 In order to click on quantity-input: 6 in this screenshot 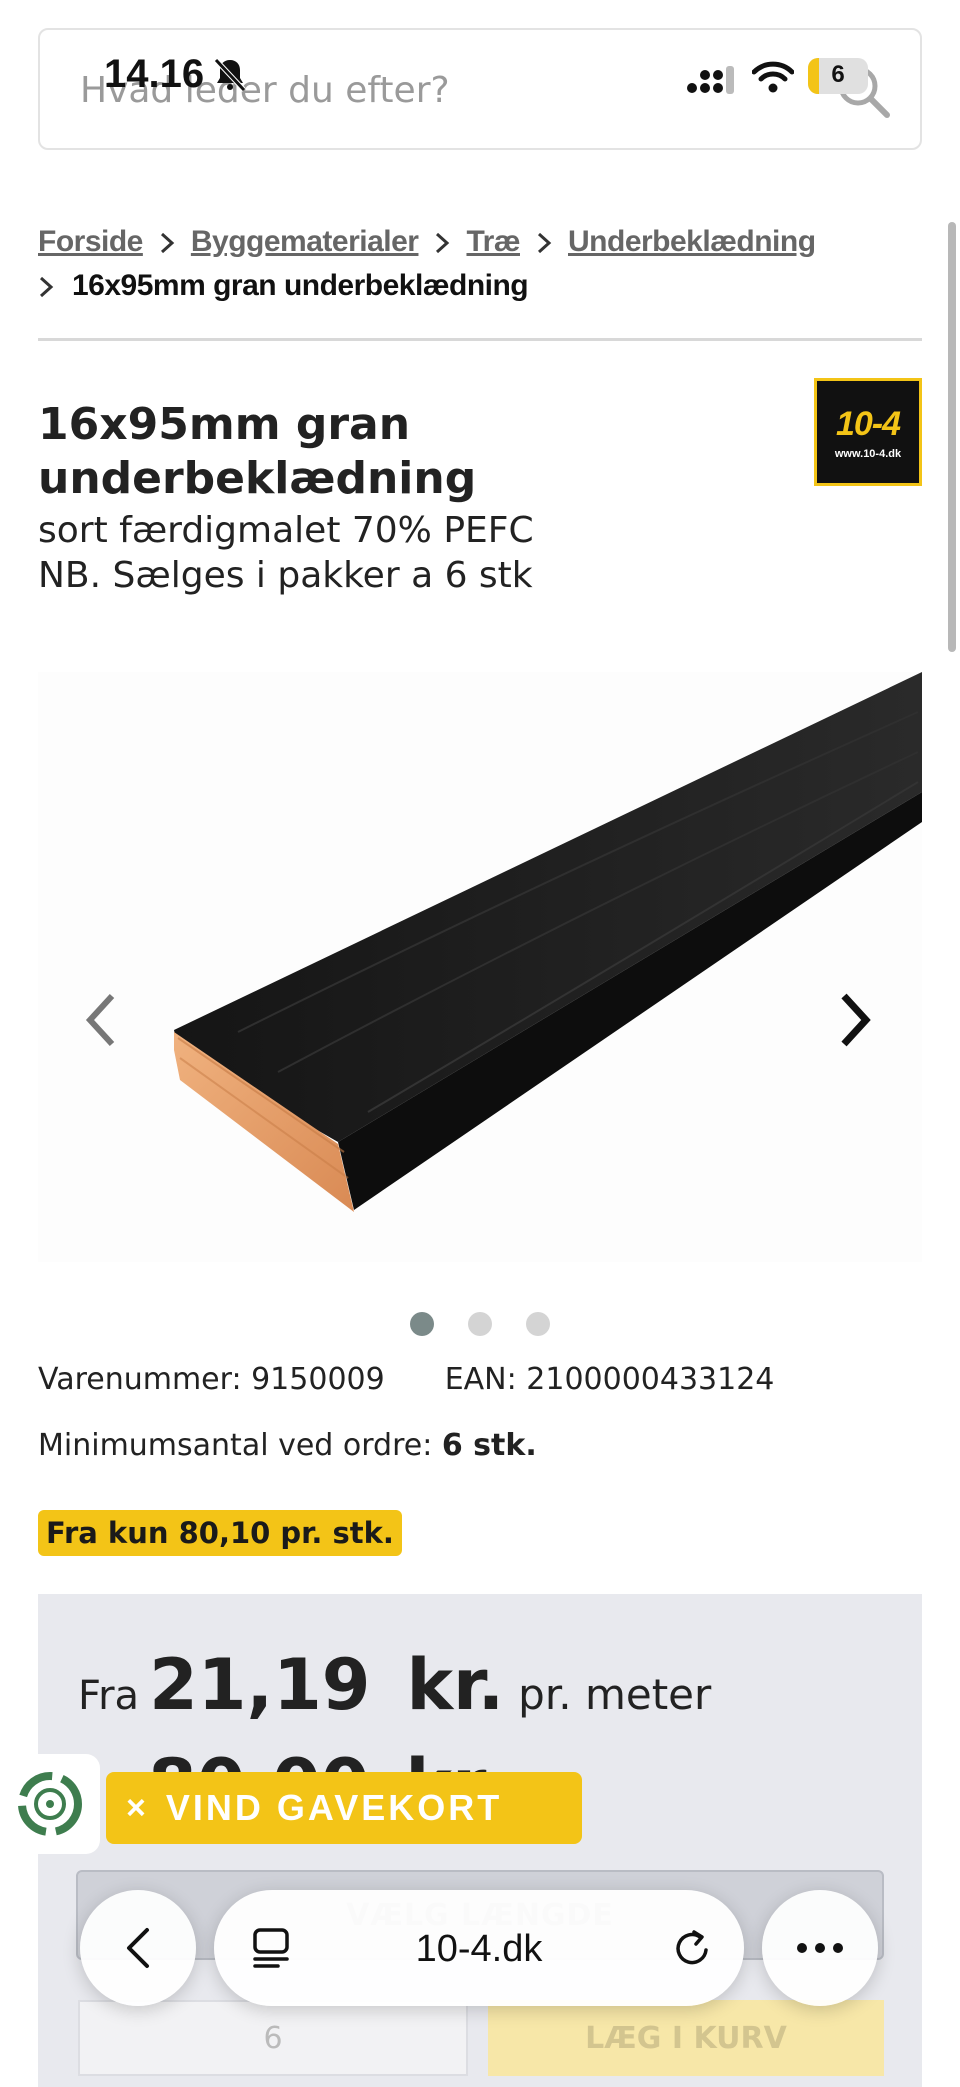, I will do `click(273, 2038)`.